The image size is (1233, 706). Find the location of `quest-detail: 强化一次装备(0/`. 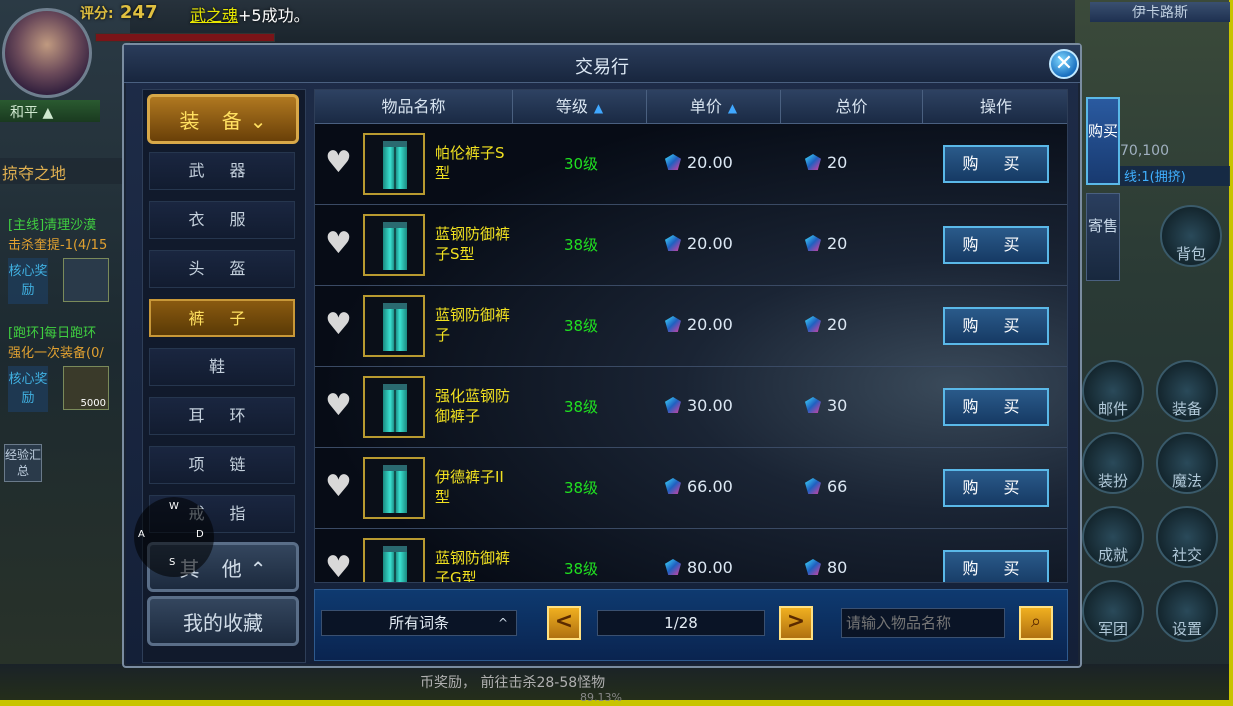

quest-detail: 强化一次装备(0/ is located at coordinates (69, 351).